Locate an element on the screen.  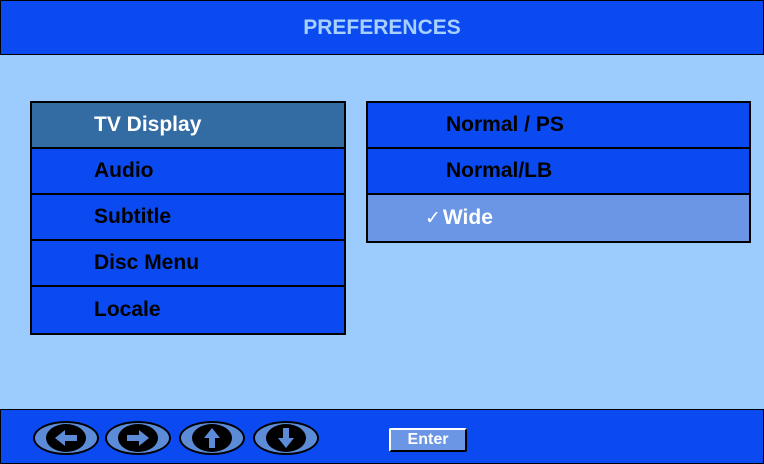
enter-label: Enter is located at coordinates (428, 439).